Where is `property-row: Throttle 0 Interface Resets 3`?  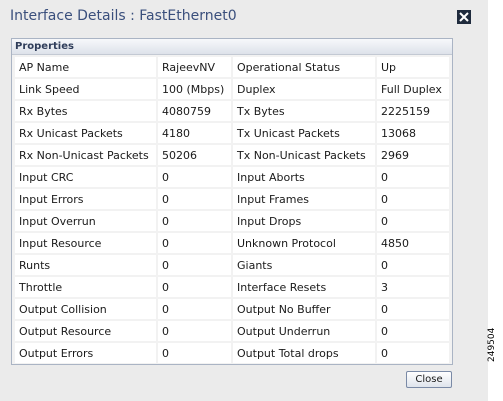 property-row: Throttle 0 Interface Resets 3 is located at coordinates (232, 287).